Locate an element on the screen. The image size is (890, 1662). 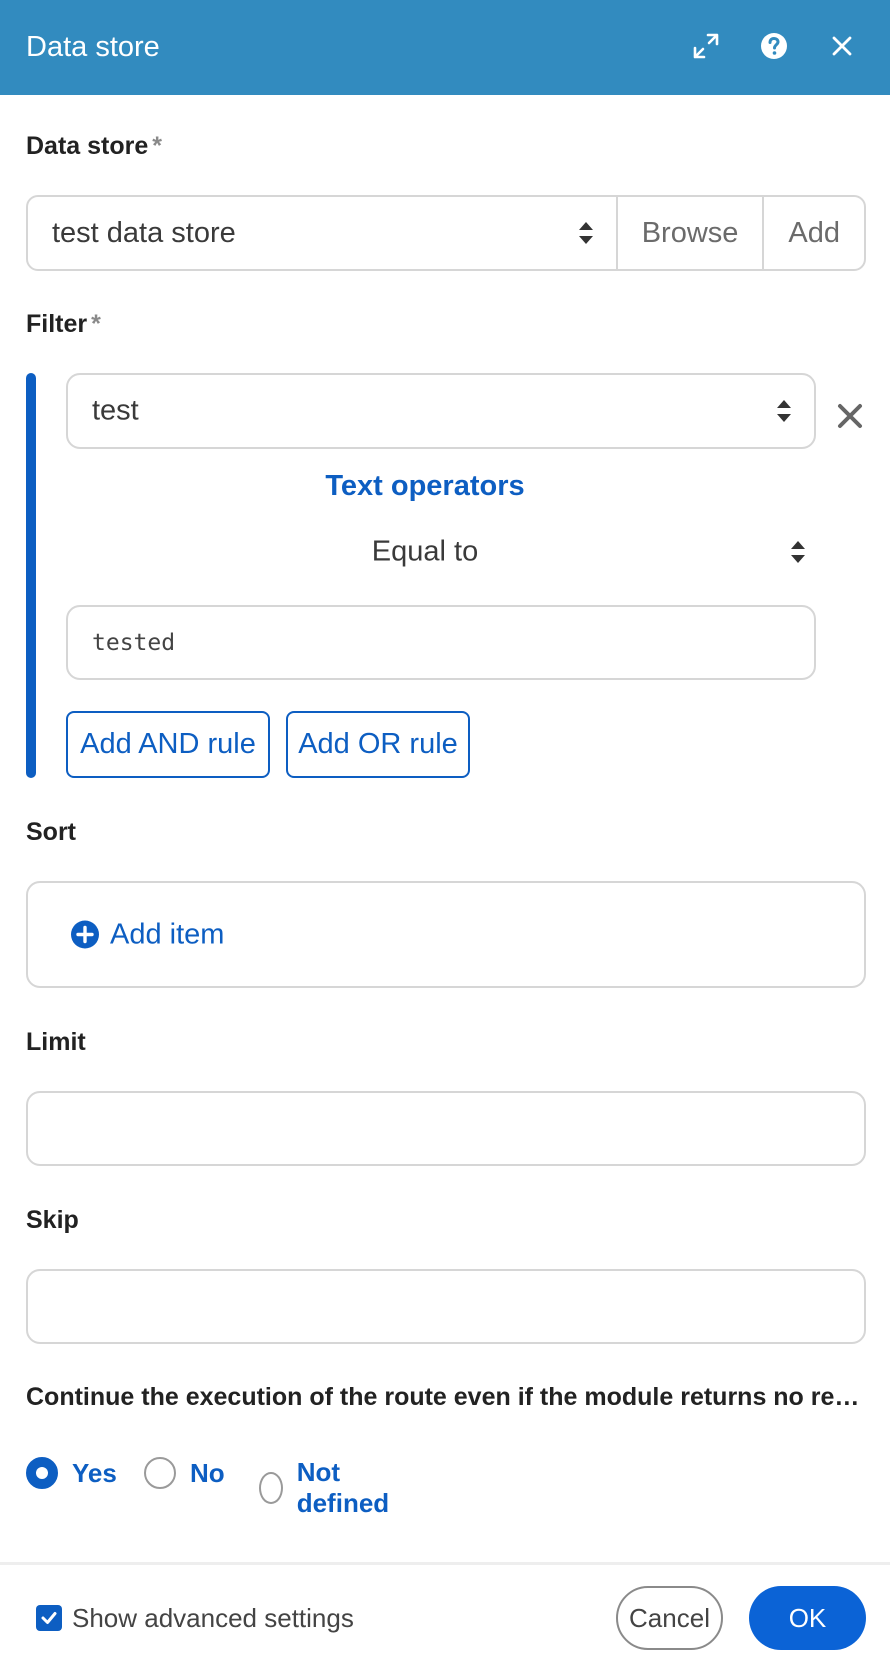
skip-input is located at coordinates (446, 1306).